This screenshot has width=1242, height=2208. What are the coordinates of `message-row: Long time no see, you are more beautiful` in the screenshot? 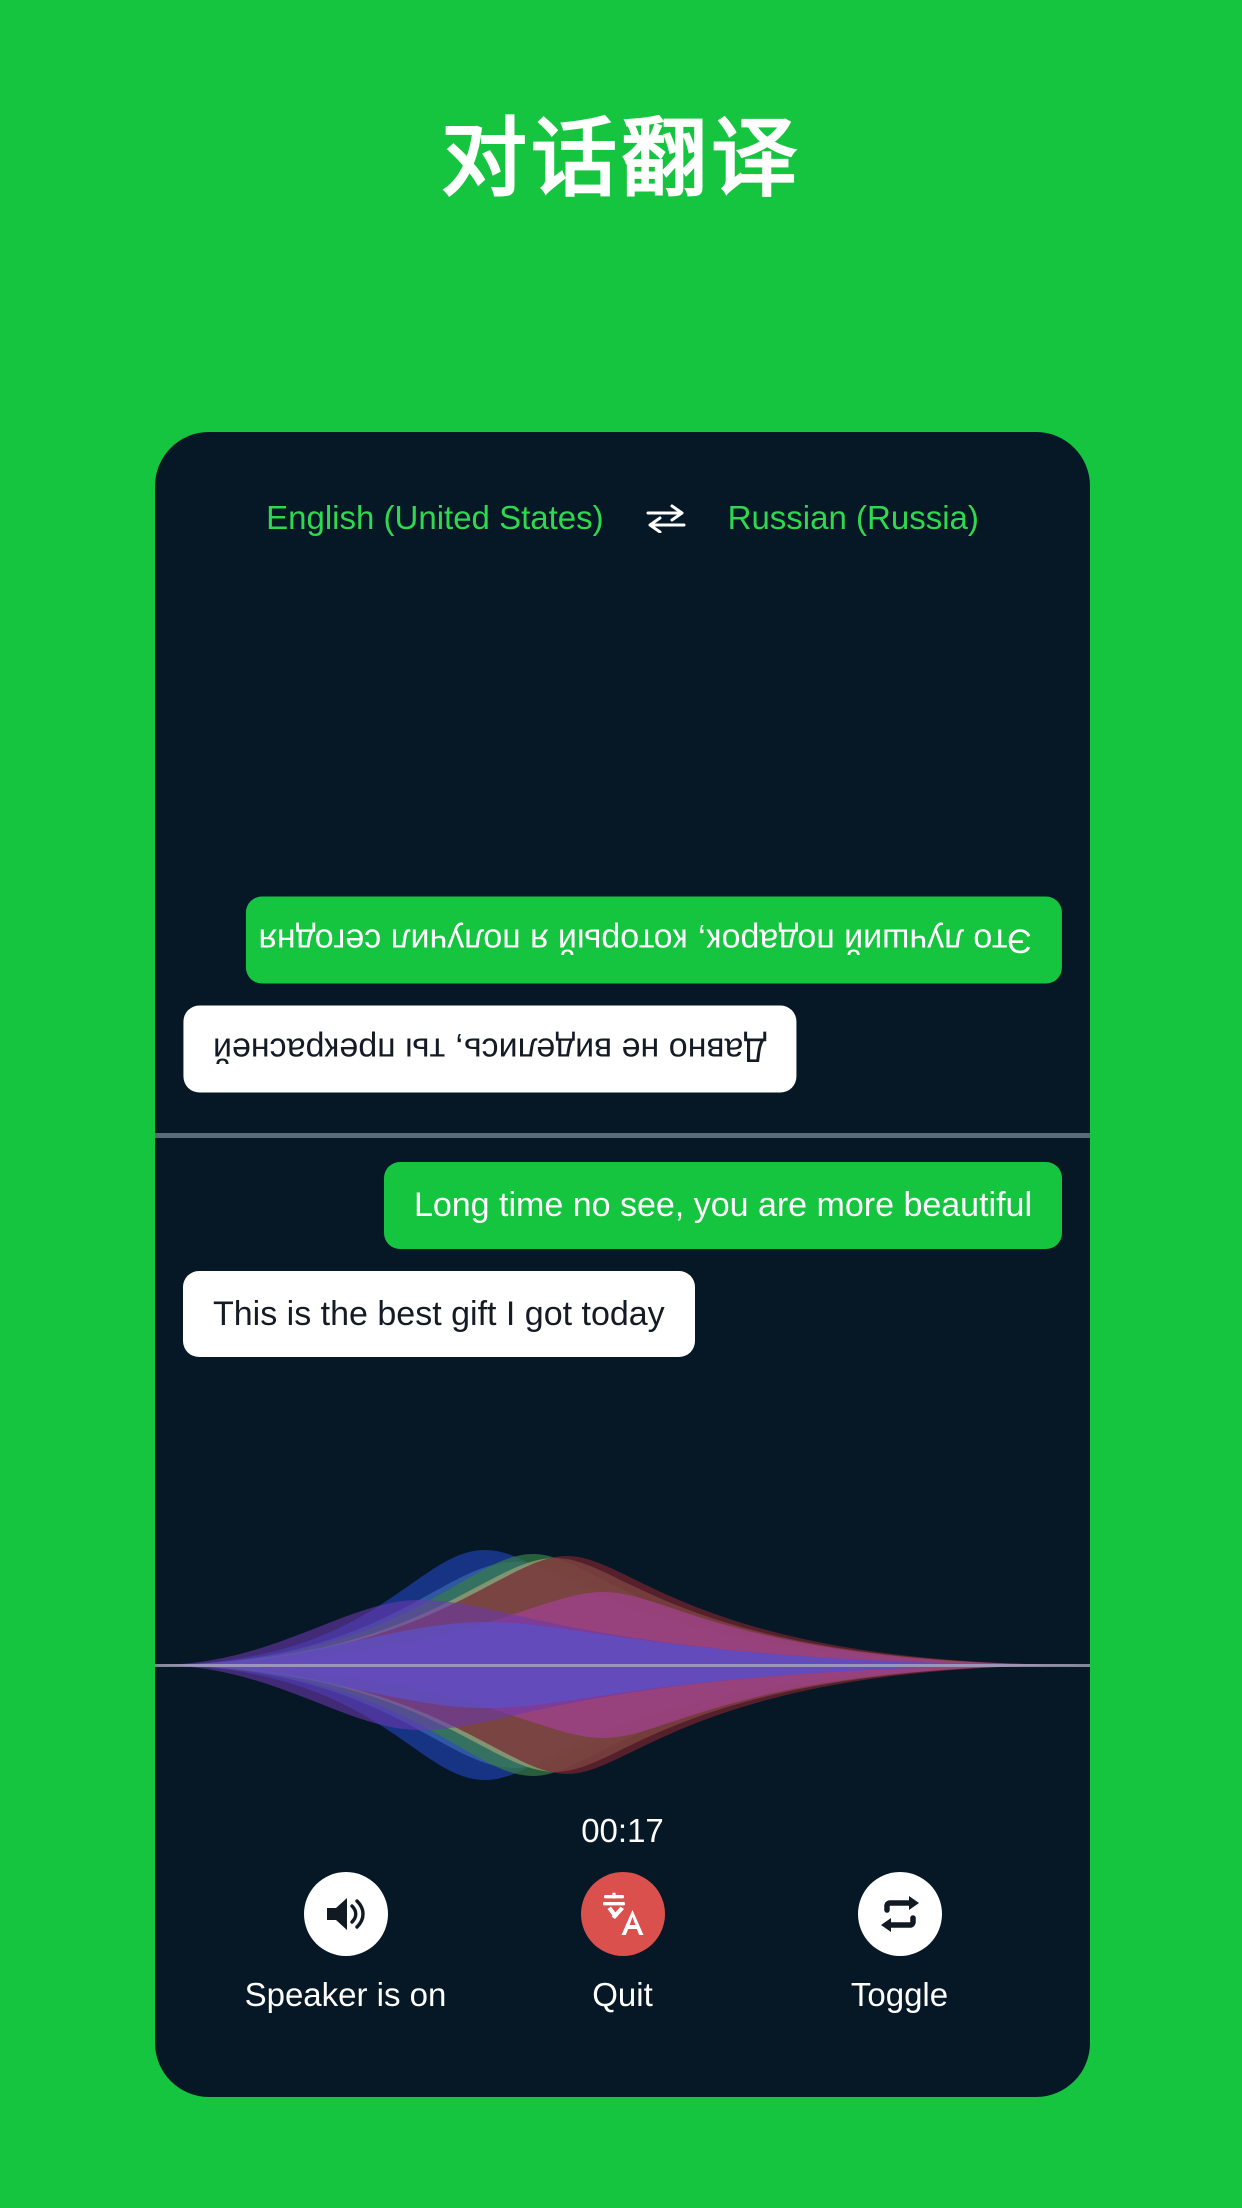 It's located at (622, 1205).